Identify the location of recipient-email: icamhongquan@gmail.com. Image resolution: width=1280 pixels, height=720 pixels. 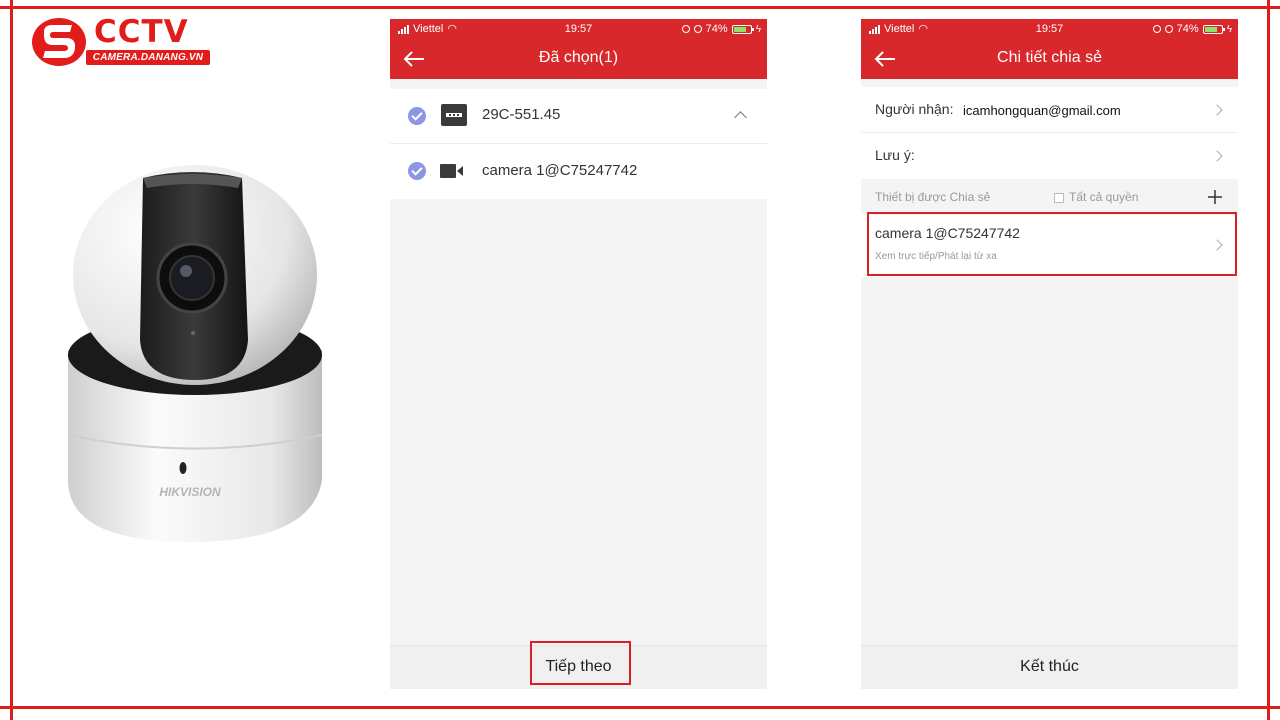
(1042, 110).